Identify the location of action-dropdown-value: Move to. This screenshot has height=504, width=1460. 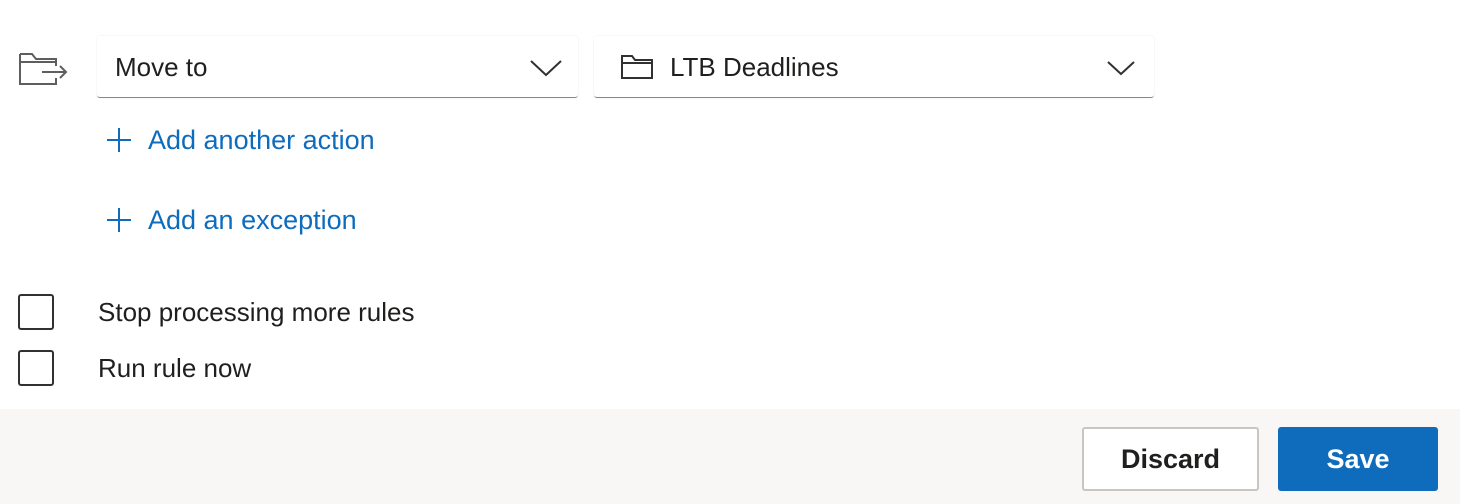
(161, 67).